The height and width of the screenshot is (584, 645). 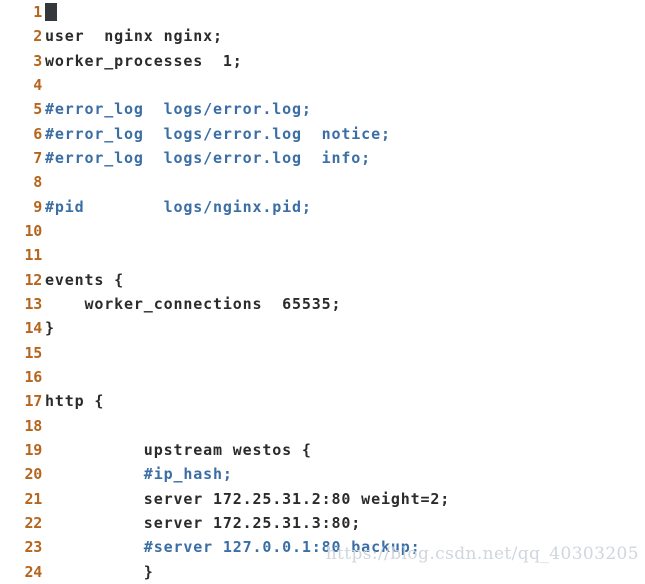 I want to click on code-line: 15, so click(x=322, y=353).